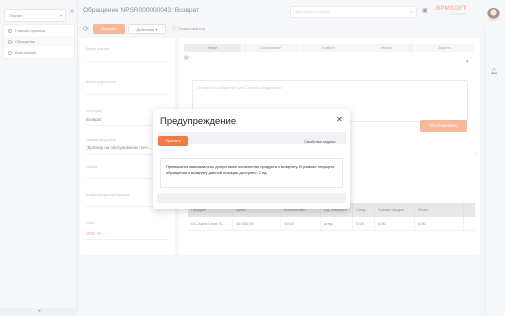  I want to click on task-properties-link: Свойства задачи, so click(320, 141).